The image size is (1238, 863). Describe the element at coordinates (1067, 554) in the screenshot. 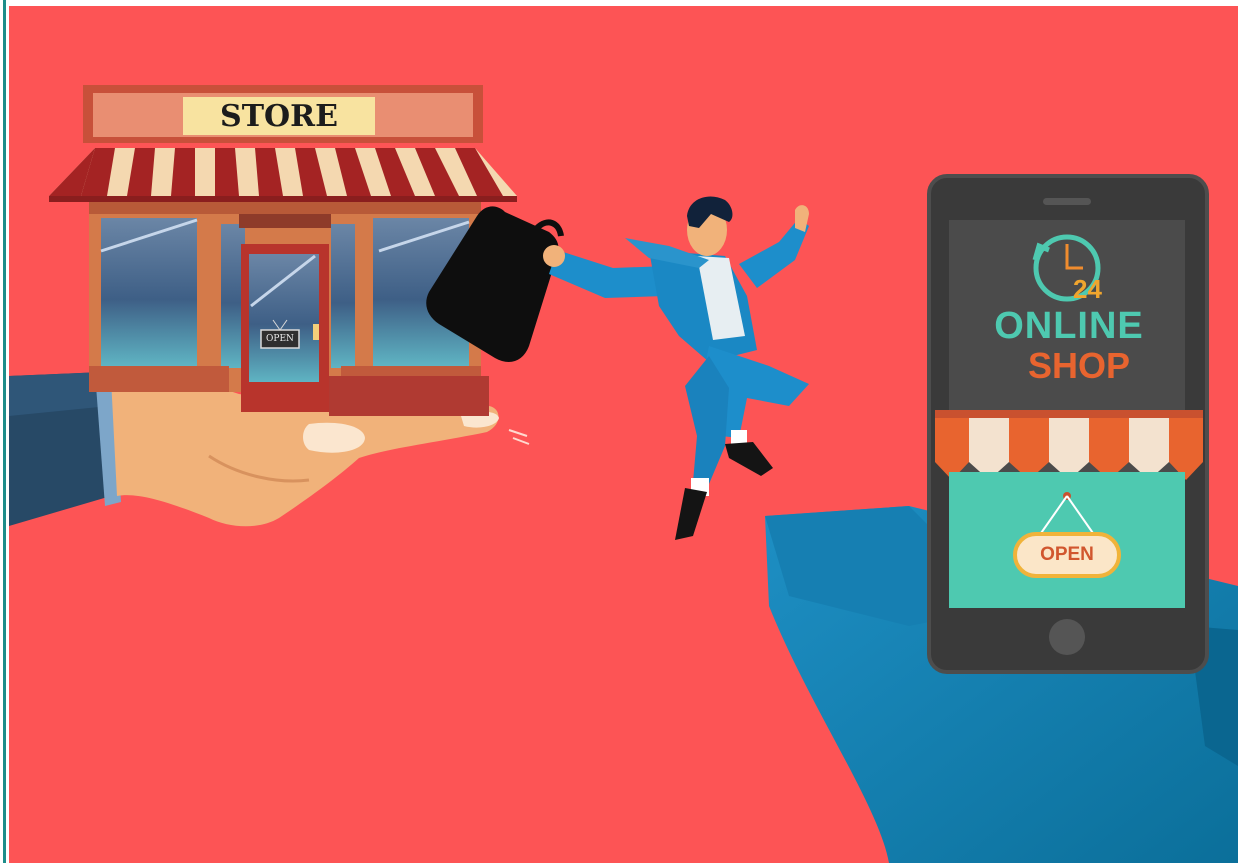

I see `phone-open-sign: OPEN` at that location.